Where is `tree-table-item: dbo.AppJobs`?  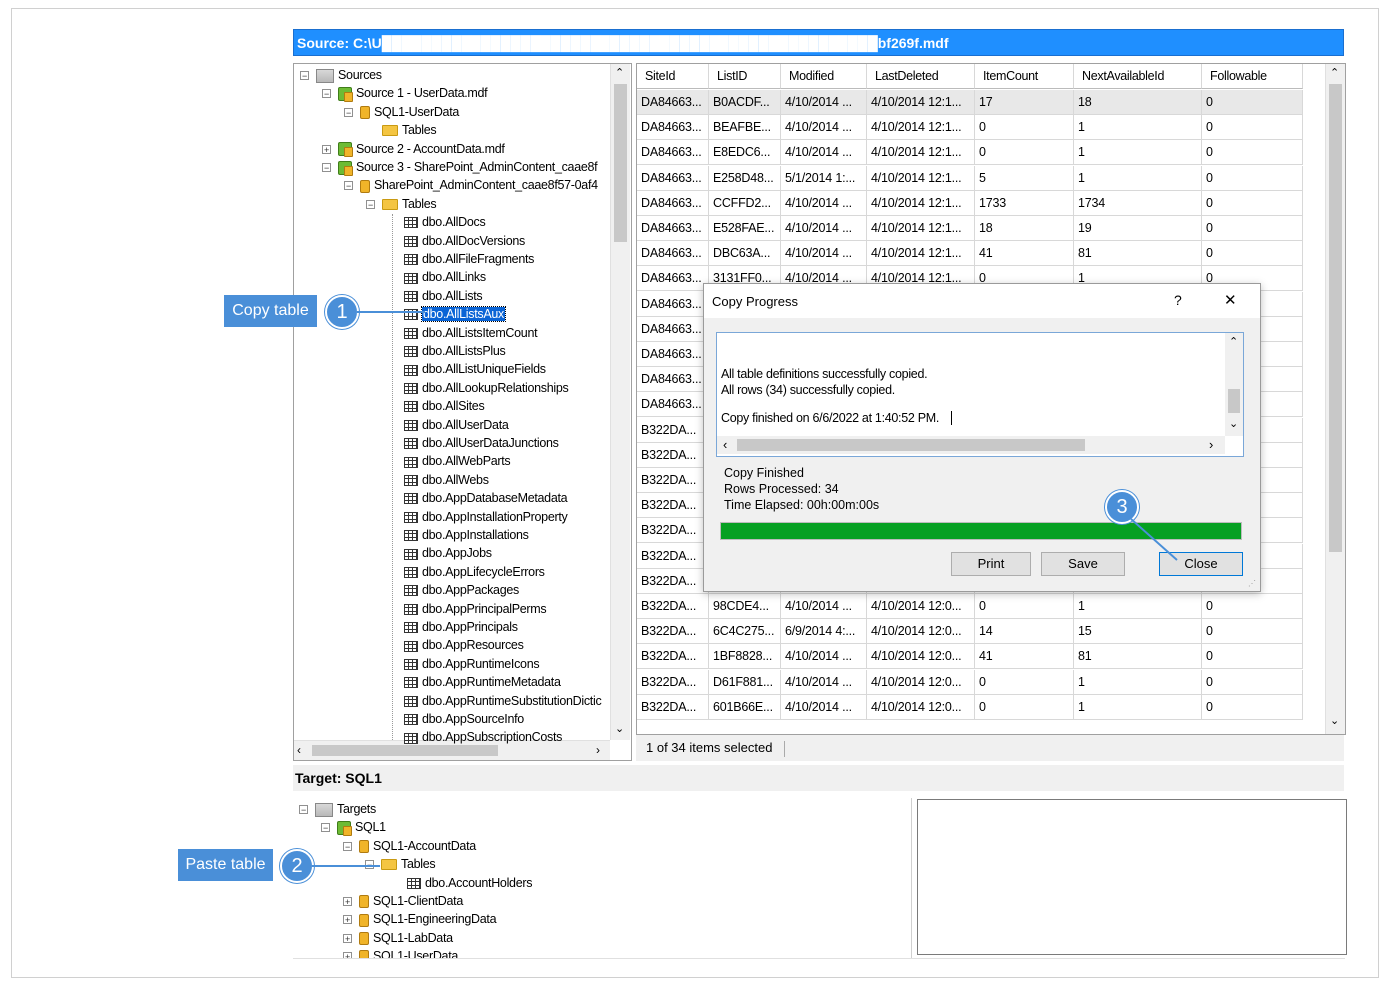 tree-table-item: dbo.AppJobs is located at coordinates (448, 553).